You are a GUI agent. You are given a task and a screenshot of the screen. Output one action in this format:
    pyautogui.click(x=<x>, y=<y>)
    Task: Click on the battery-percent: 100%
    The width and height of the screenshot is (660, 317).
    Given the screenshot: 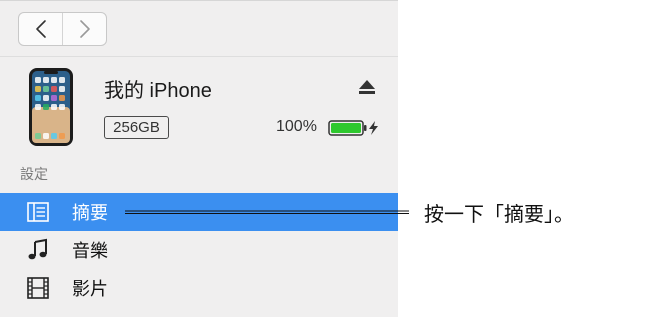 What is the action you would take?
    pyautogui.click(x=296, y=126)
    